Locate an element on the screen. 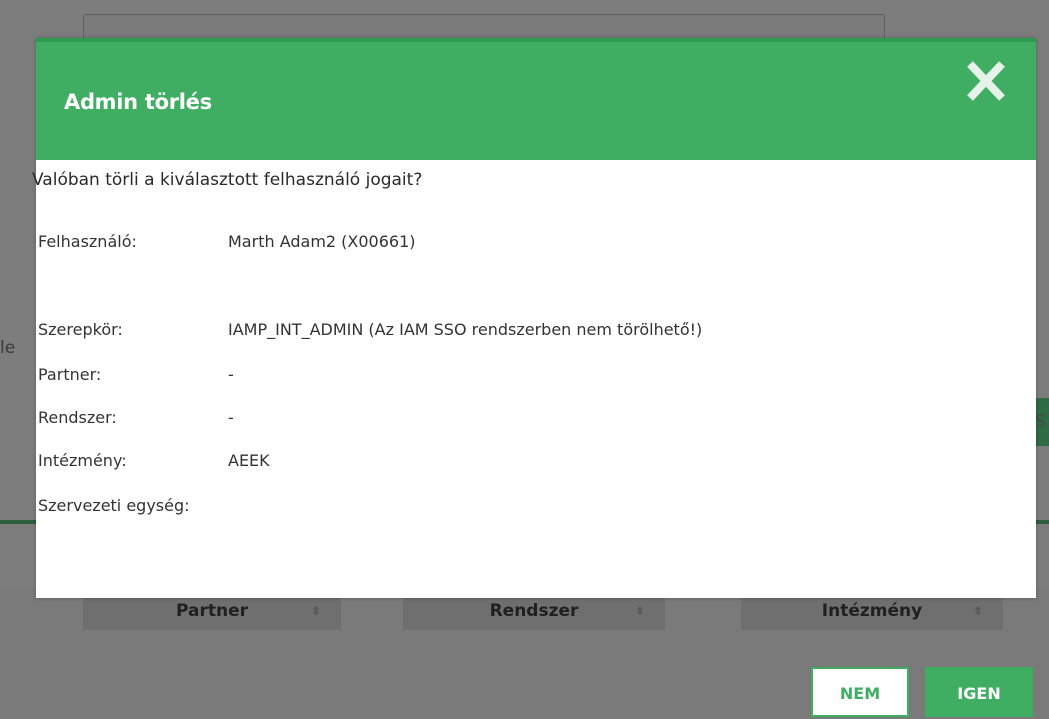  field-label: Intézmény: is located at coordinates (82, 460).